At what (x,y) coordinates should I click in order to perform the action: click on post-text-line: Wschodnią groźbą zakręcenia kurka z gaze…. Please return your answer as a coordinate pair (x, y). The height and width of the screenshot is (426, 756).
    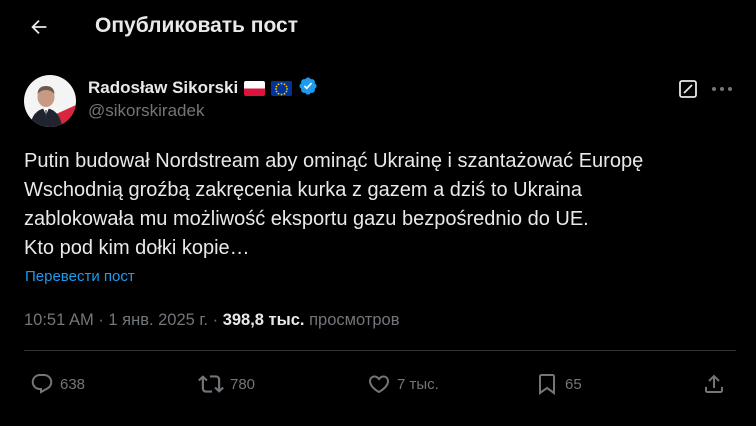
    Looking at the image, I should click on (303, 190).